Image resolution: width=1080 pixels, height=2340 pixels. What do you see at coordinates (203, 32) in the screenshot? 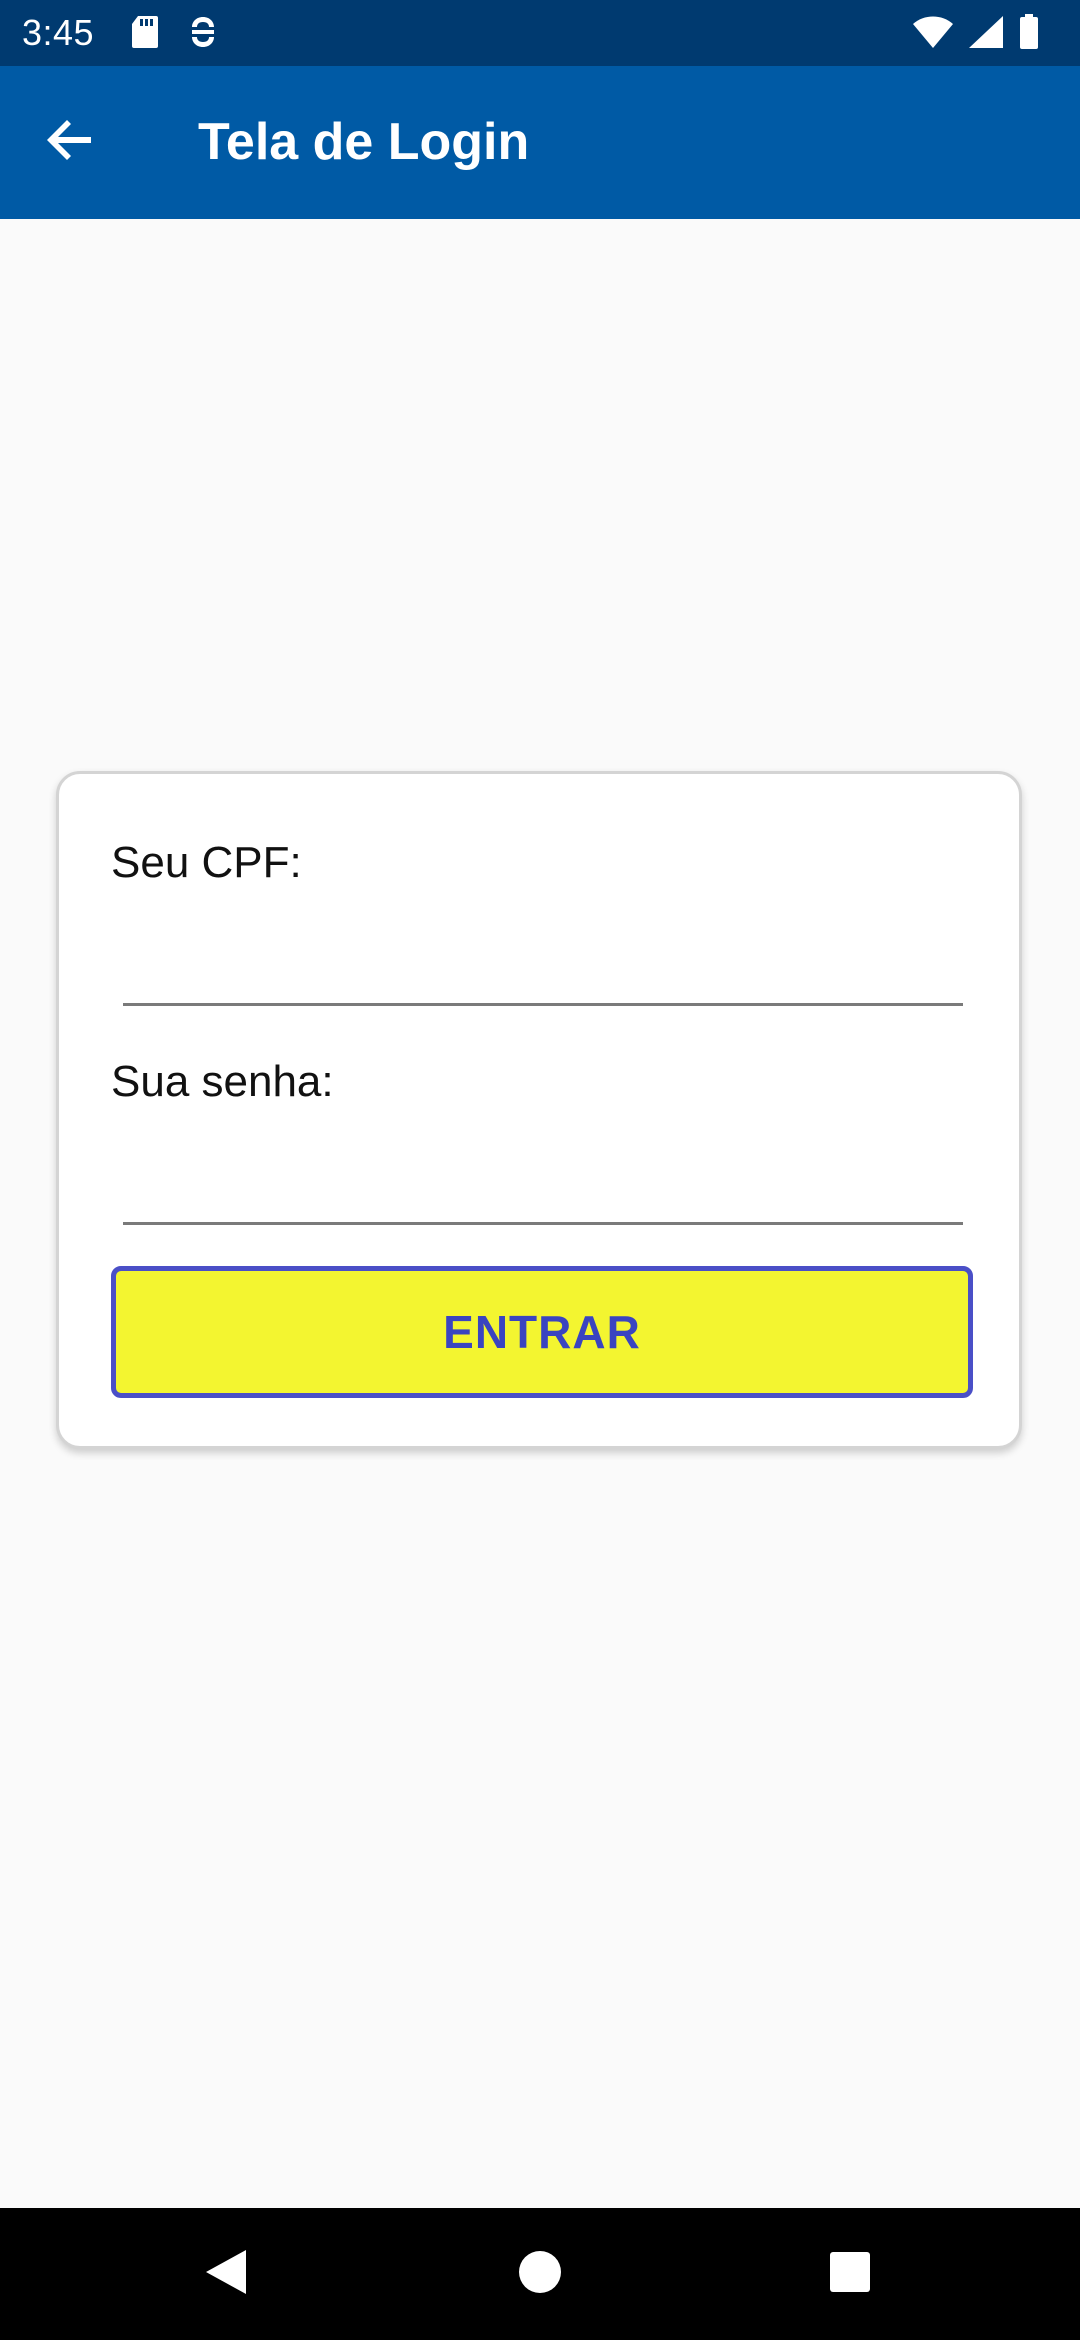
I see `sync-icon` at bounding box center [203, 32].